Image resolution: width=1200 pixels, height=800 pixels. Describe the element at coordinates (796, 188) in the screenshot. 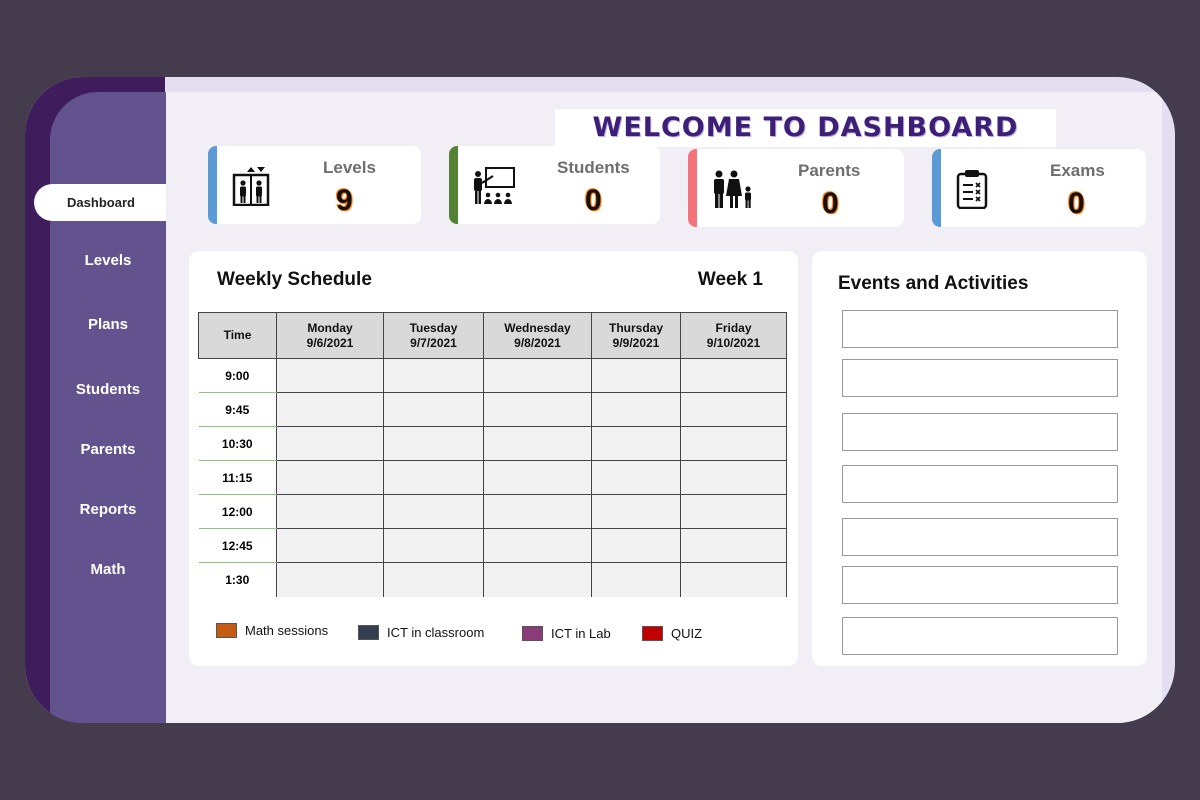

I see `stat-card-parents: Parents 0` at that location.